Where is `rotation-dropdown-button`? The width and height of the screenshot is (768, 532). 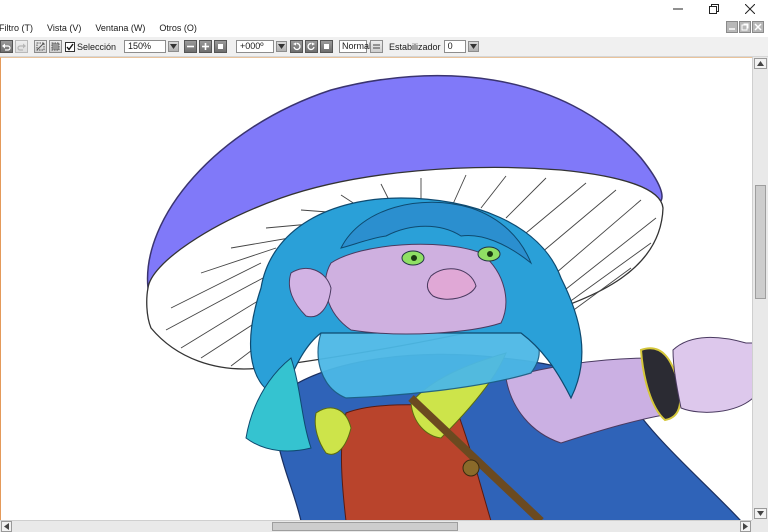
rotation-dropdown-button is located at coordinates (282, 46).